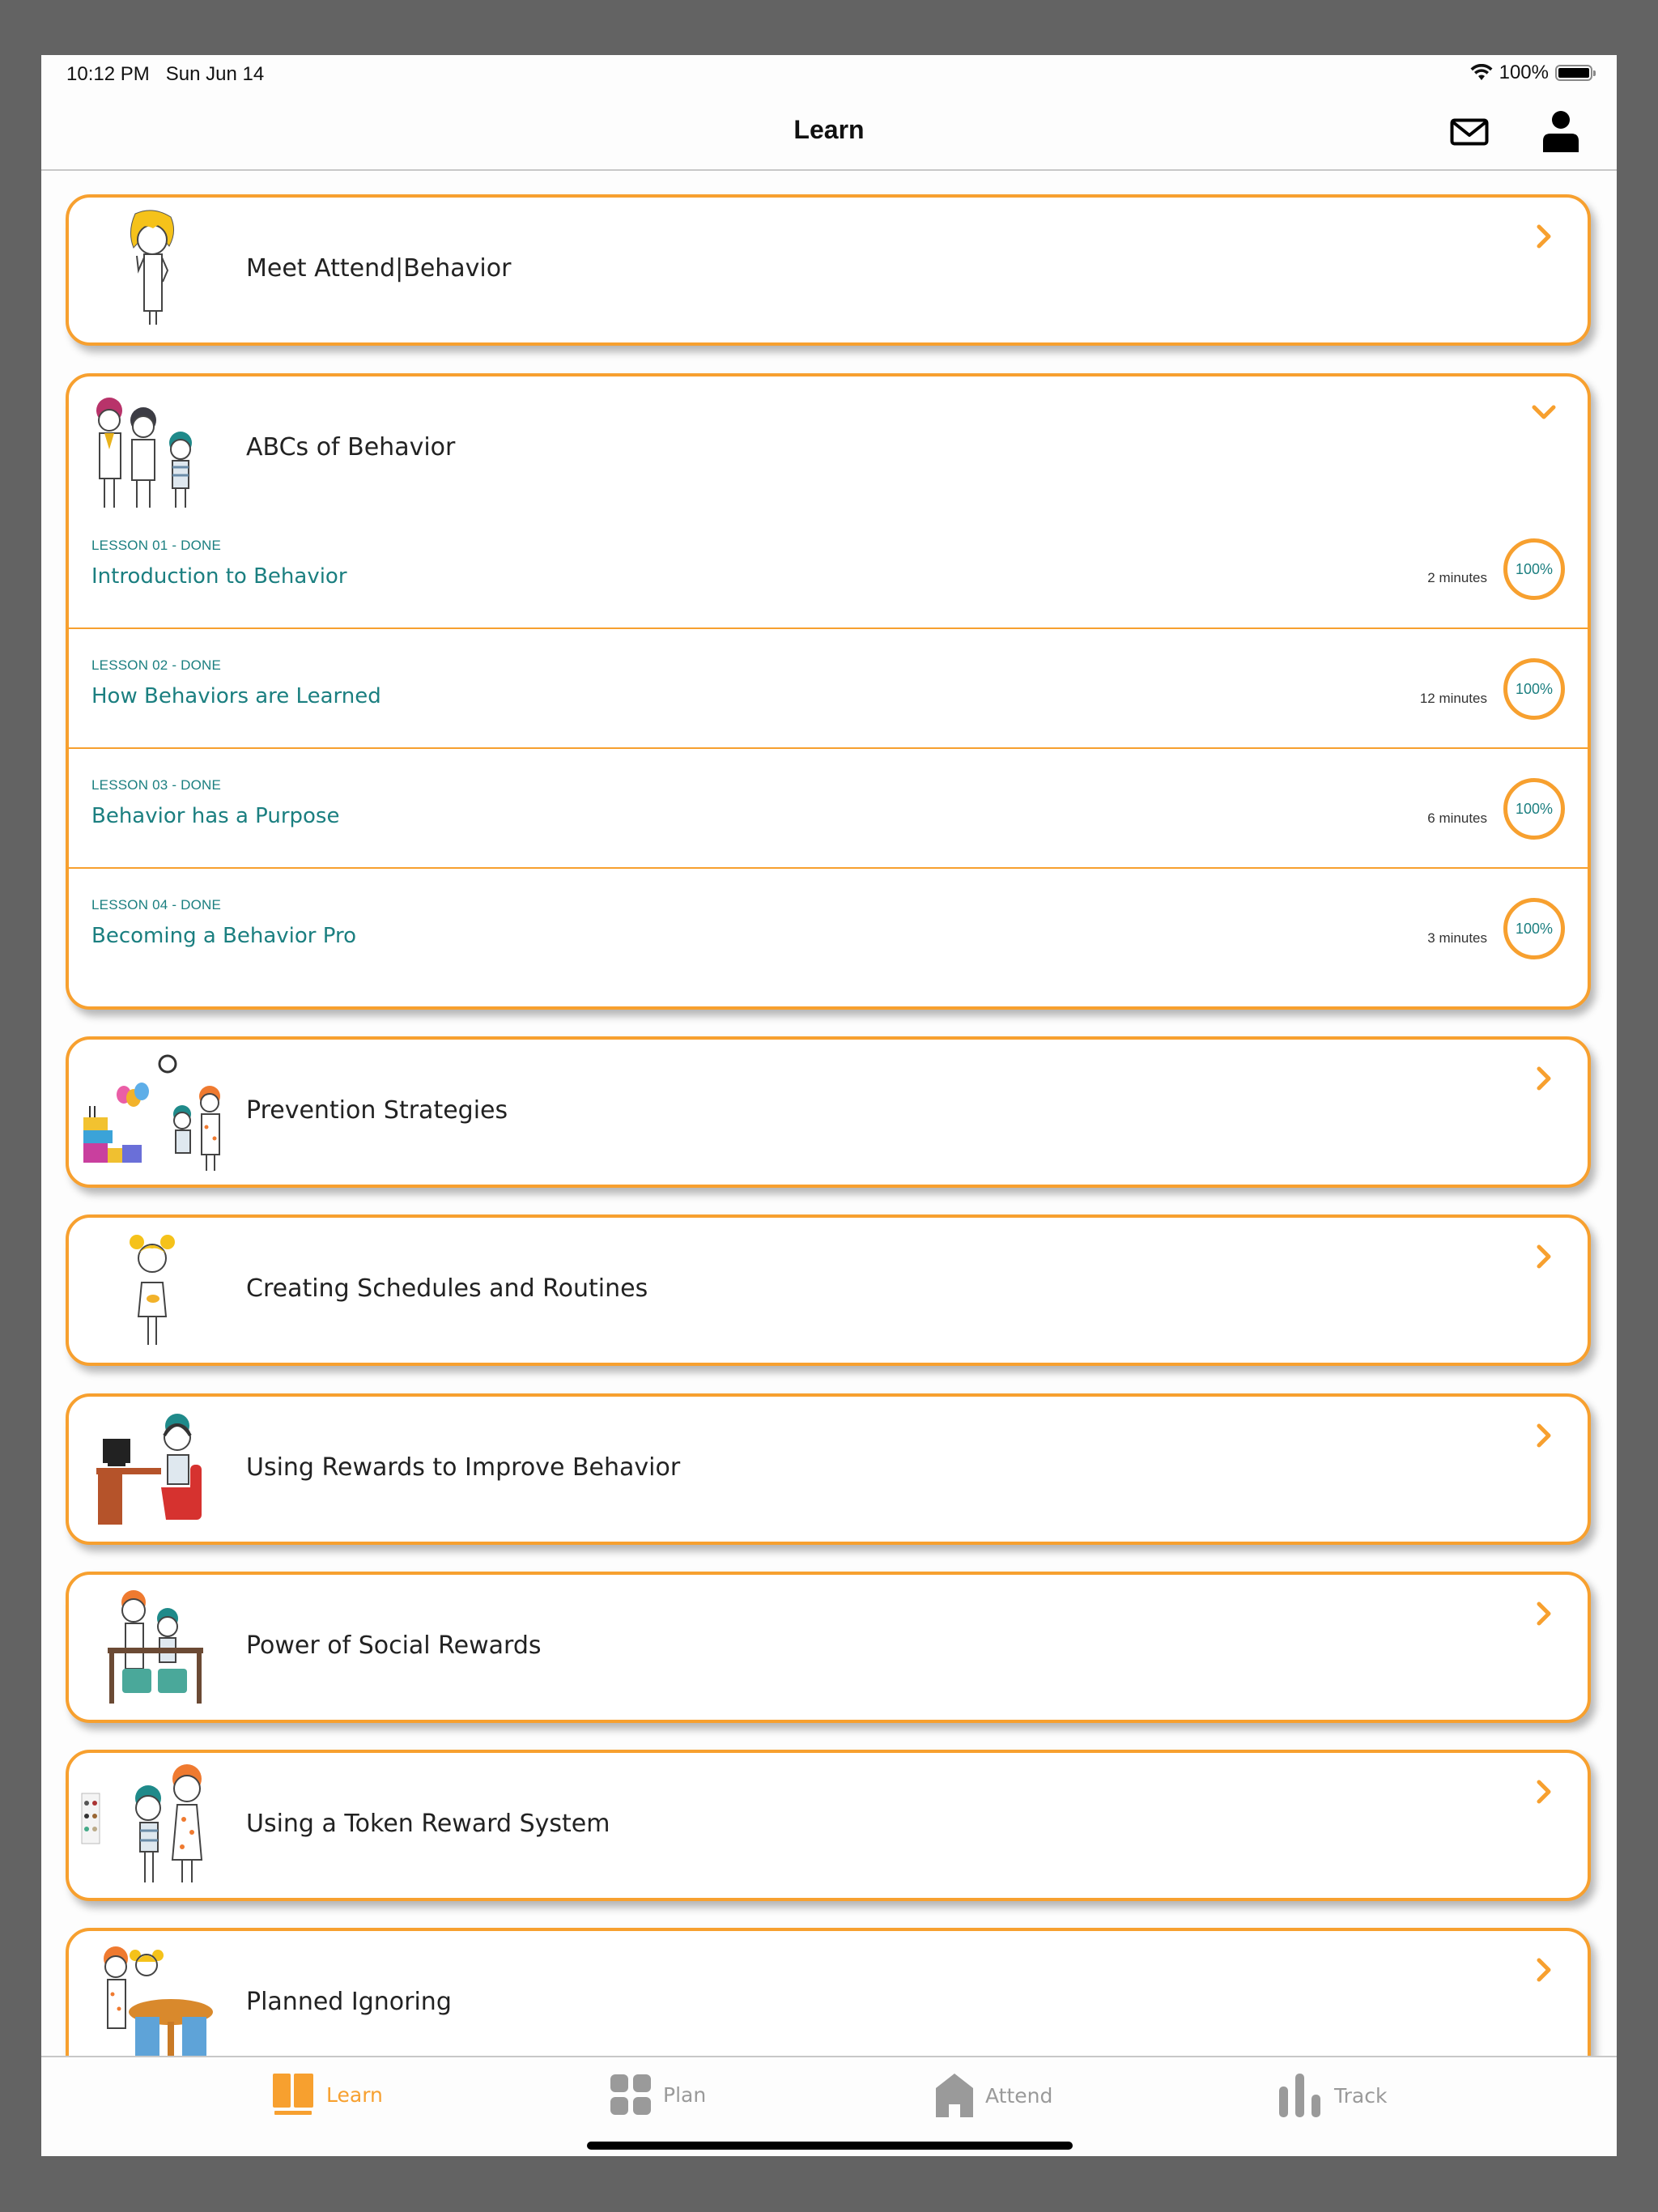  I want to click on tab-label: Track, so click(1361, 2096).